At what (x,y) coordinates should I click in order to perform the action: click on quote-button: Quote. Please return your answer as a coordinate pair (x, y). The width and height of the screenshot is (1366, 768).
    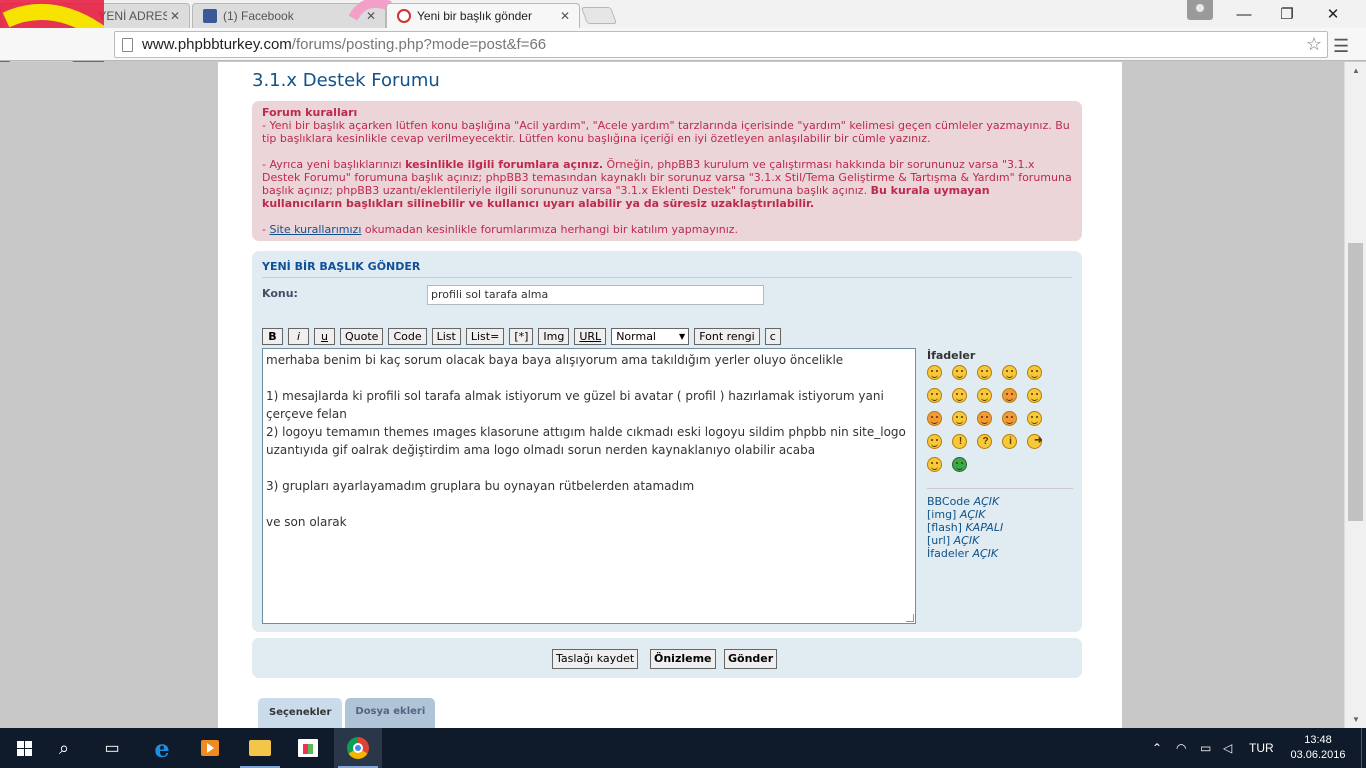
    Looking at the image, I should click on (362, 336).